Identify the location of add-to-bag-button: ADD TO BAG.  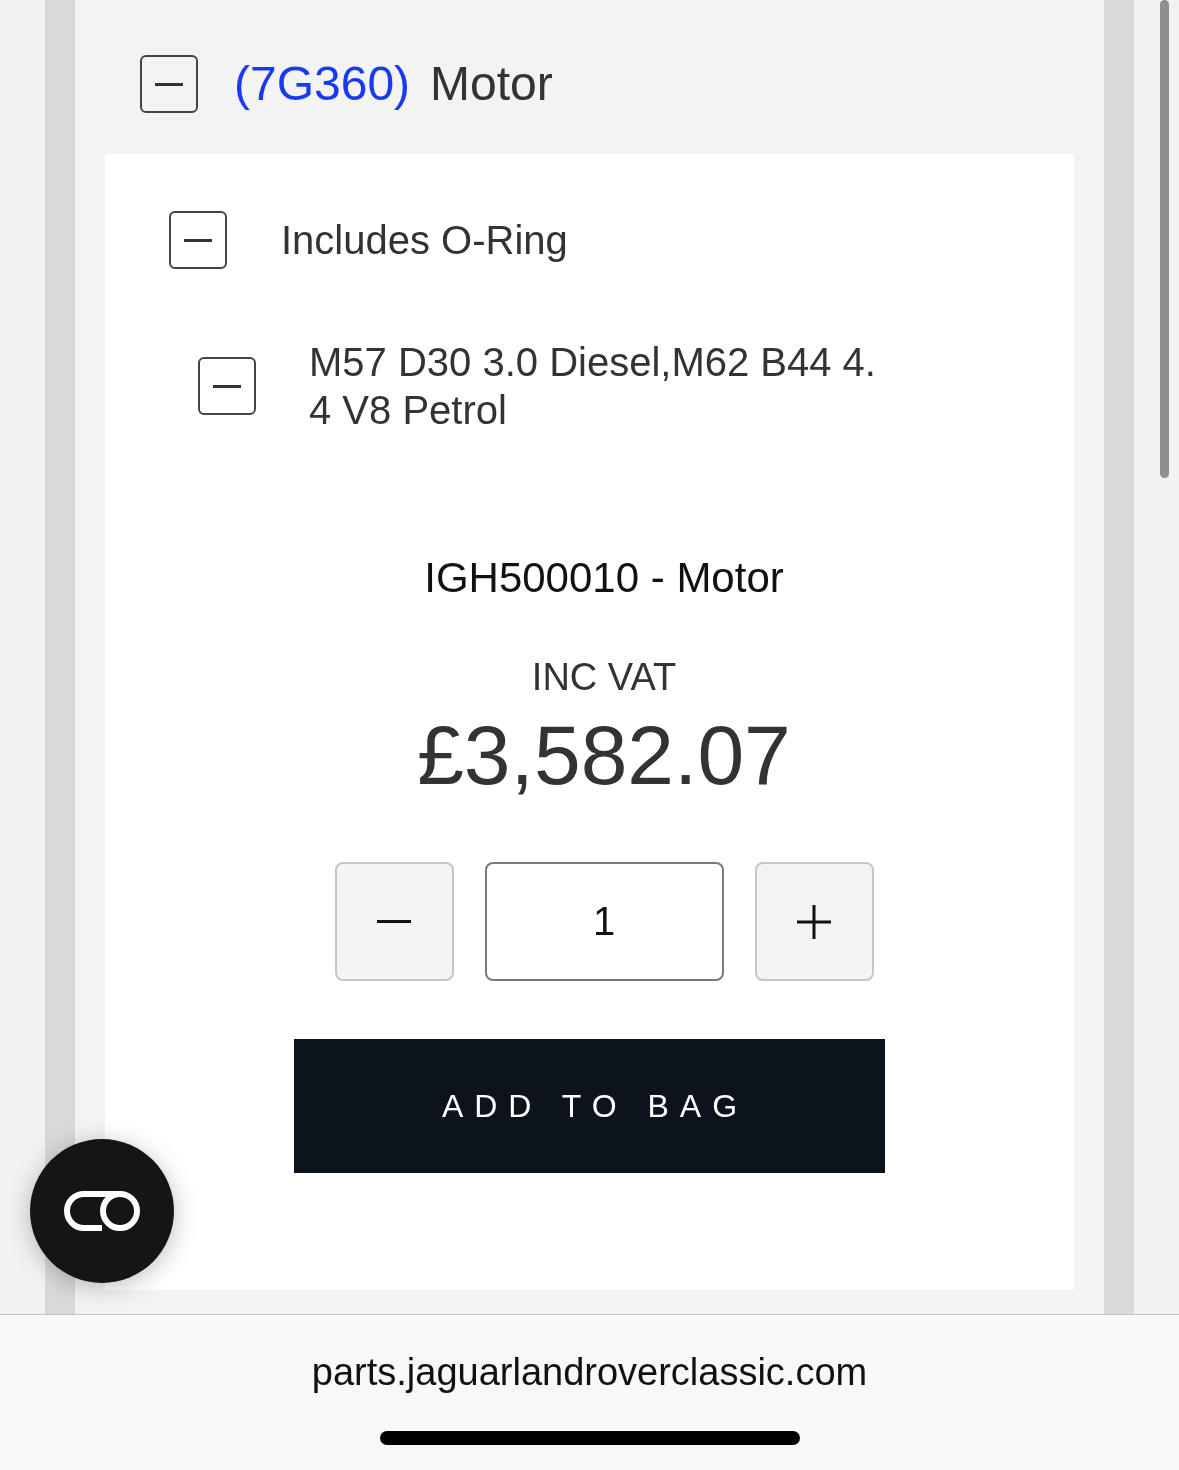
(589, 1106).